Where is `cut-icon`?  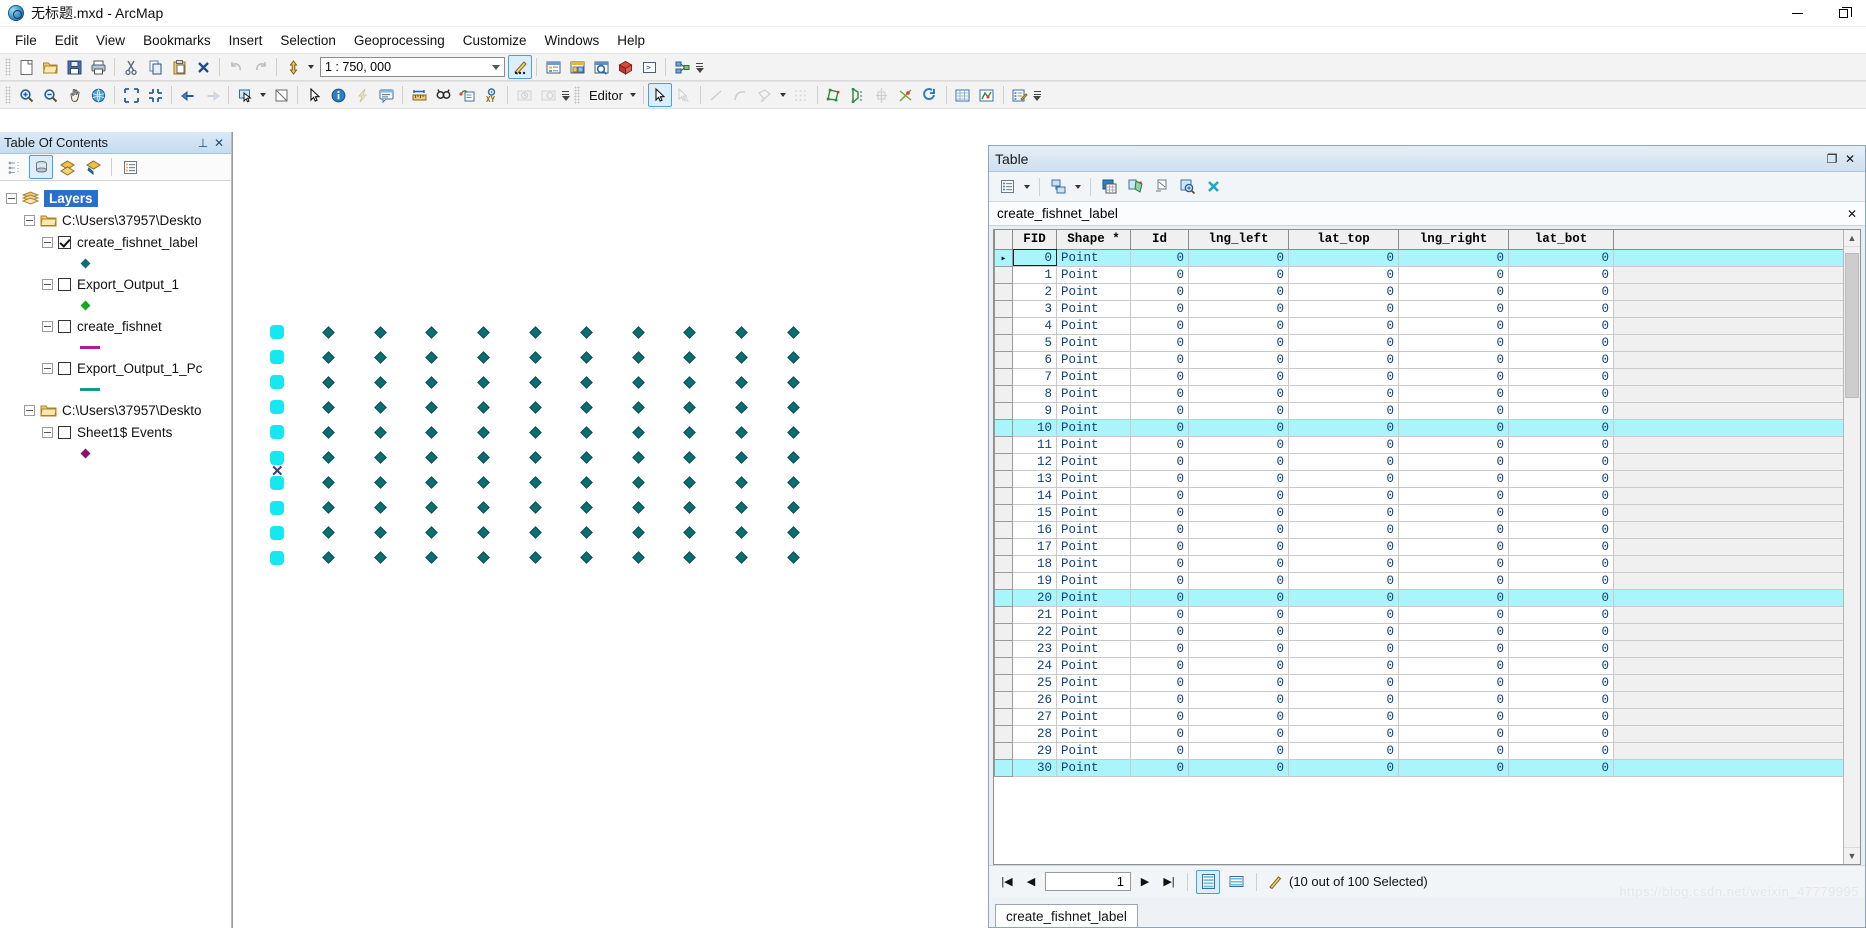
cut-icon is located at coordinates (131, 67).